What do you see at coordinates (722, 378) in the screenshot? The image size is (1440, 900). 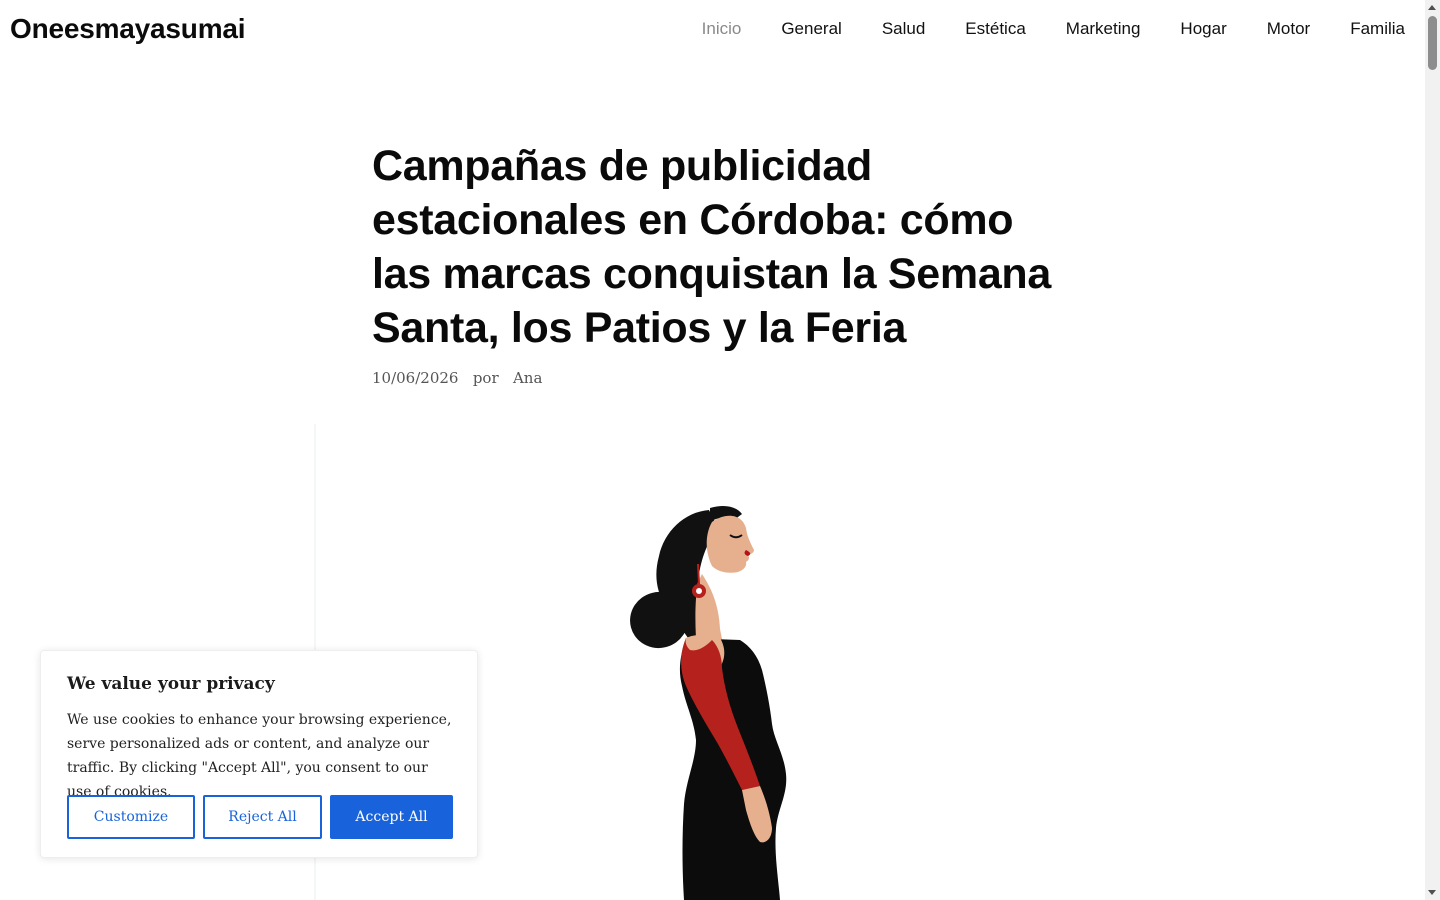 I see `article-meta: 10/06/2026 por Ana` at bounding box center [722, 378].